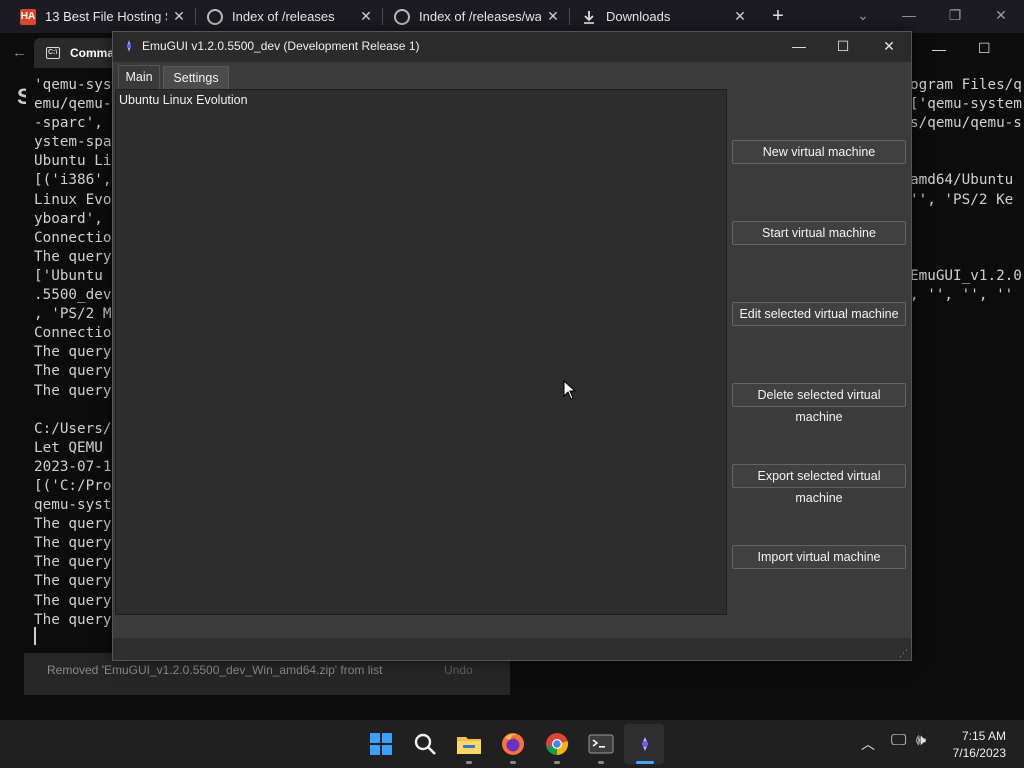 This screenshot has width=1024, height=768. What do you see at coordinates (139, 77) in the screenshot?
I see `tab-main: Main` at bounding box center [139, 77].